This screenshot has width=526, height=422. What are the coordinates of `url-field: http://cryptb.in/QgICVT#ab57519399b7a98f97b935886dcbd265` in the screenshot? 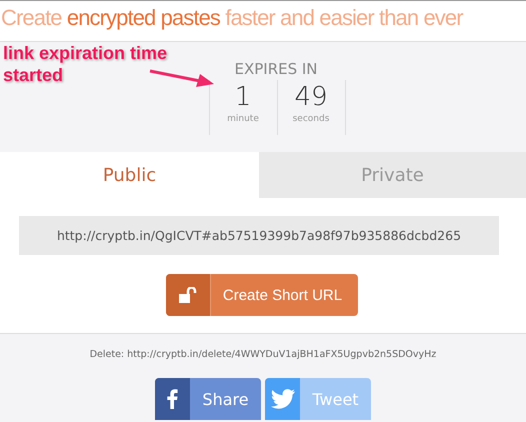 It's located at (259, 235).